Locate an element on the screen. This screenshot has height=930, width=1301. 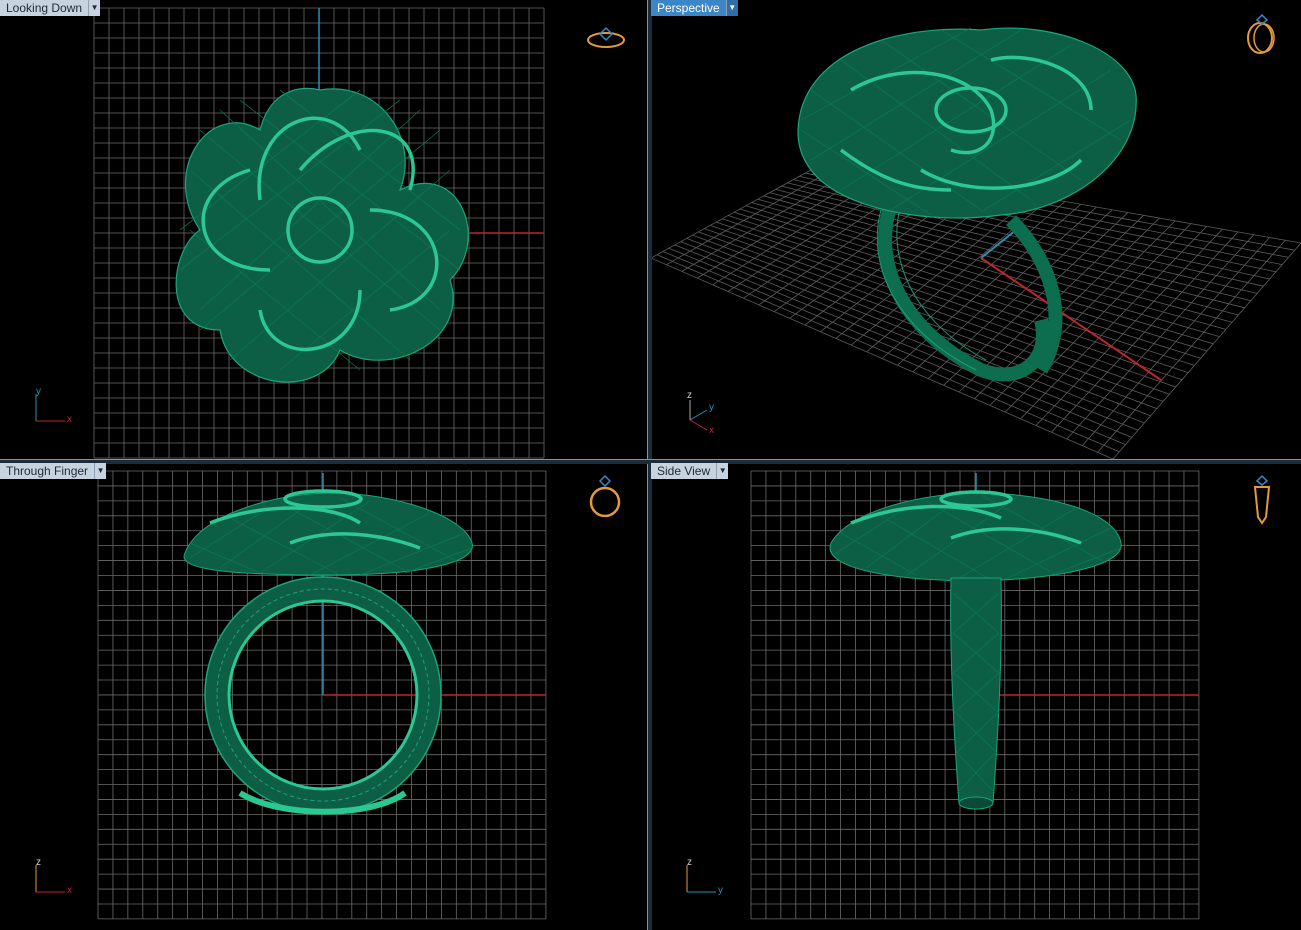
viewport-tab-looking-down: Looking Down ▼ is located at coordinates (50, 8).